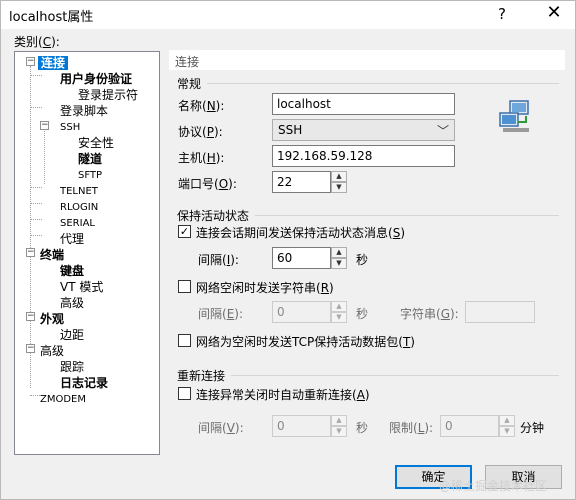 The height and width of the screenshot is (500, 576). I want to click on window-title: localhost属性, so click(51, 17).